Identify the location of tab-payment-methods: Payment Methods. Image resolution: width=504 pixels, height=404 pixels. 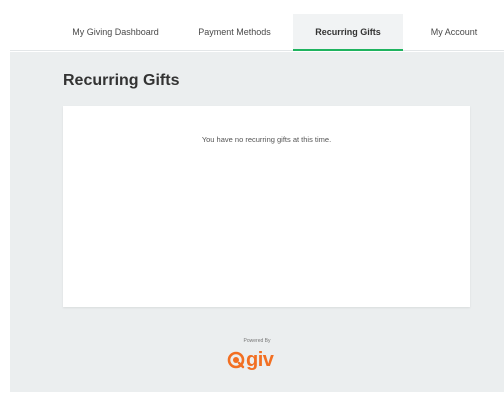
(234, 32).